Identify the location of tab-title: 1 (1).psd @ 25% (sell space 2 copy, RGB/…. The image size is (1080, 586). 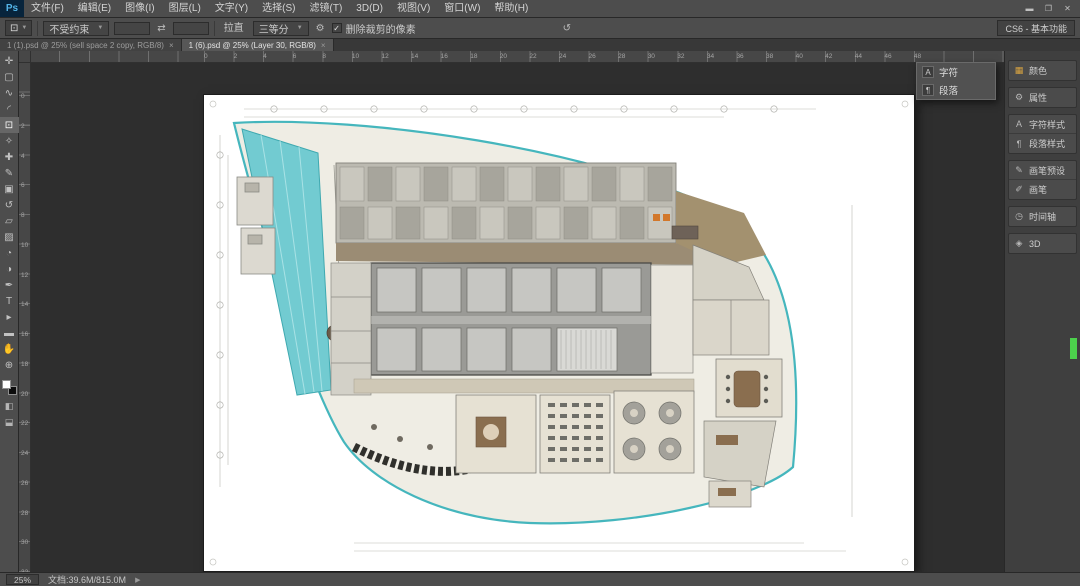
(85, 45).